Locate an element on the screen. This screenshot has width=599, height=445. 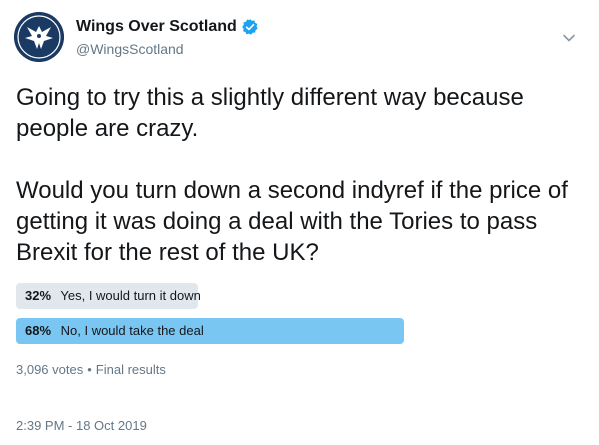
chevron-down-icon is located at coordinates (569, 38).